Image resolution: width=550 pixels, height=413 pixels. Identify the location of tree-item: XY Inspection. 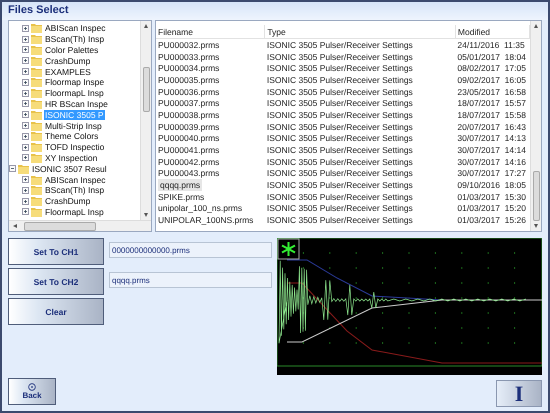
(71, 157).